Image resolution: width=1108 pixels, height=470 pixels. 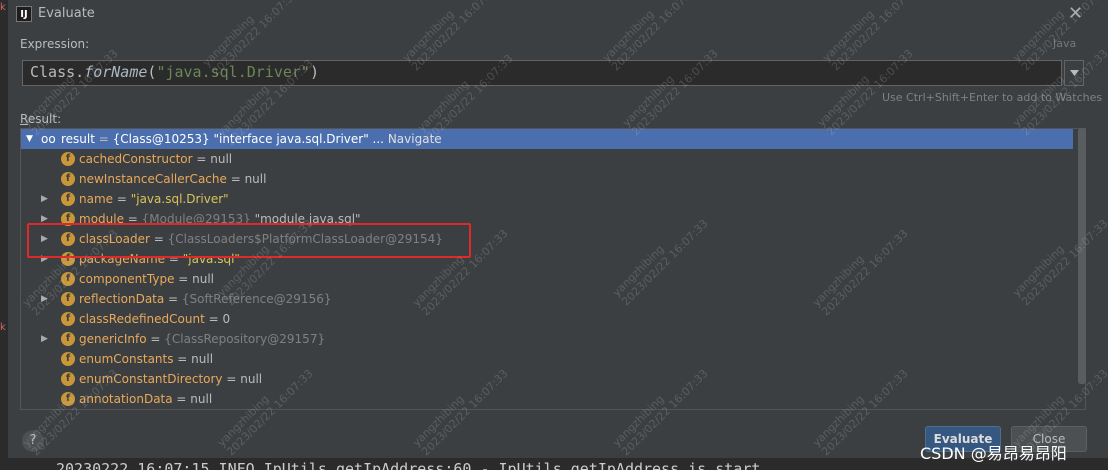 What do you see at coordinates (48, 139) in the screenshot?
I see `watch-glasses-icon: oo` at bounding box center [48, 139].